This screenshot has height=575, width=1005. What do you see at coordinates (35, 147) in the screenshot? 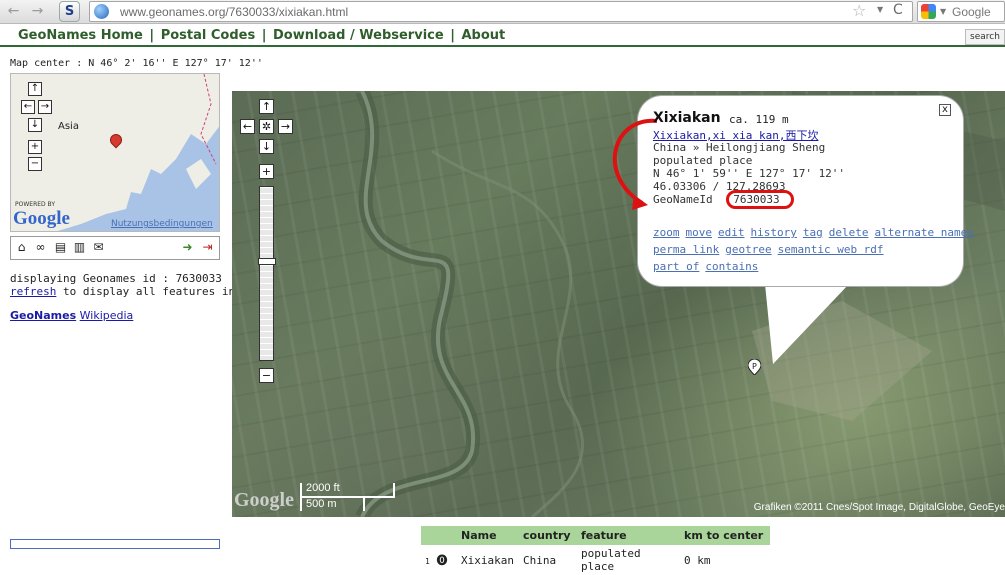
I see `overview-zoom-in-icon: +` at bounding box center [35, 147].